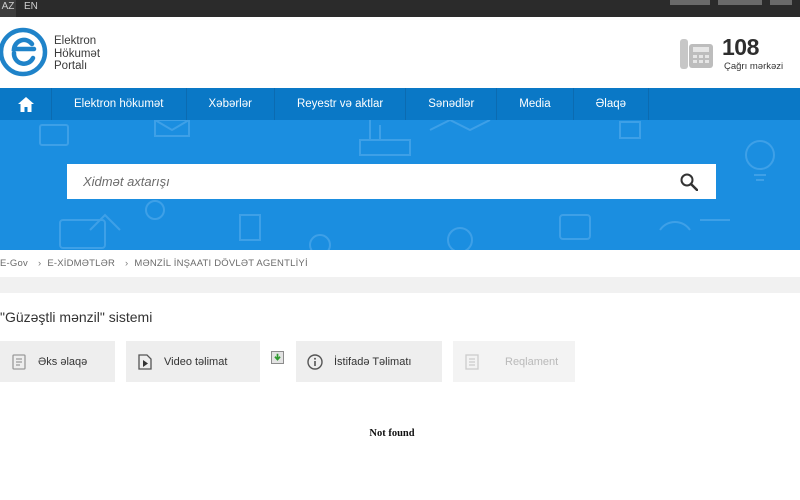 The width and height of the screenshot is (800, 500). What do you see at coordinates (24, 52) in the screenshot?
I see `e-gov-logo-icon` at bounding box center [24, 52].